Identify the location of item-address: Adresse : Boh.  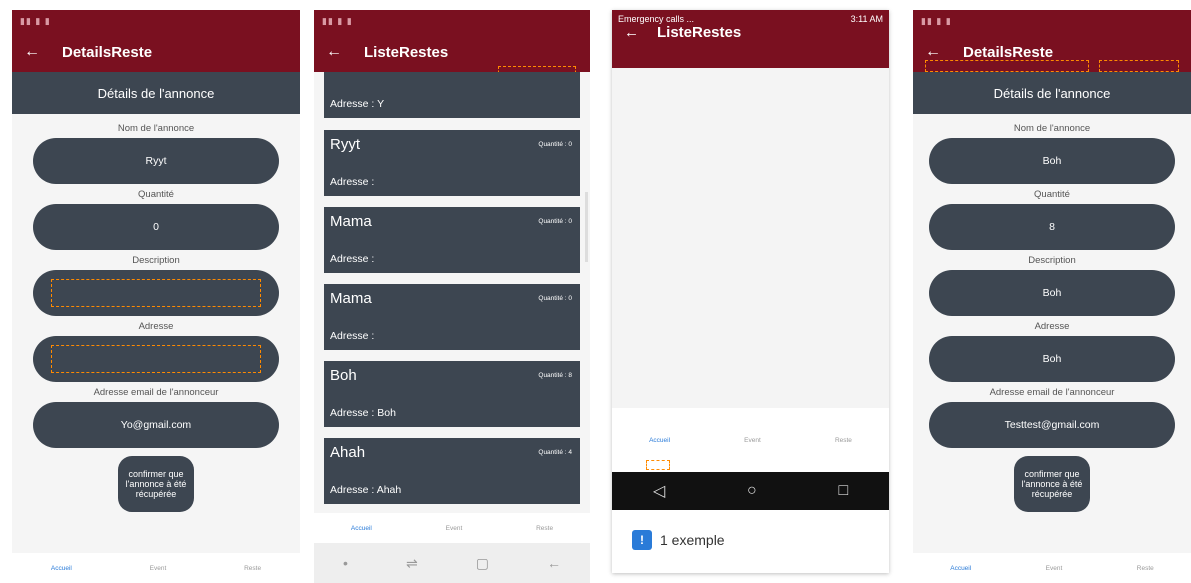
(363, 413).